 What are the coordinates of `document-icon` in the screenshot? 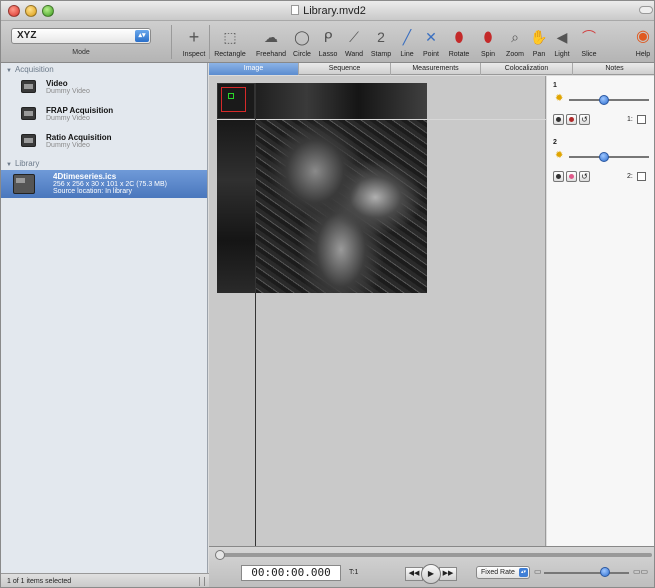 It's located at (295, 10).